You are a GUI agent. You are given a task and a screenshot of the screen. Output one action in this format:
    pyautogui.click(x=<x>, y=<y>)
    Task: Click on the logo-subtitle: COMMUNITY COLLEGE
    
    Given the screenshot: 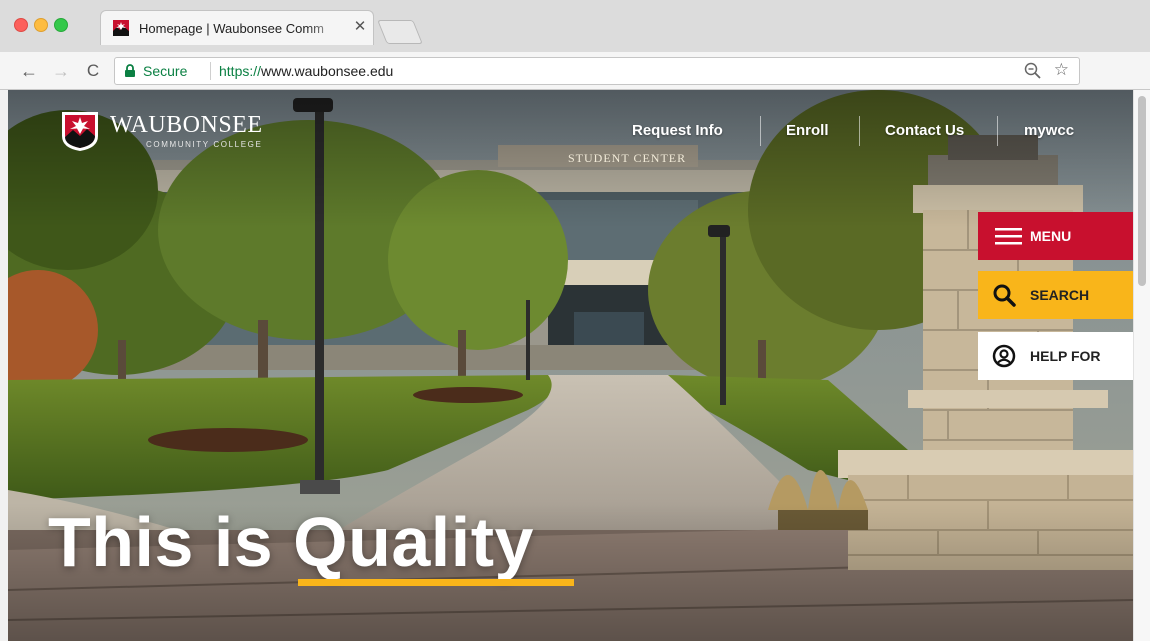 What is the action you would take?
    pyautogui.click(x=204, y=144)
    